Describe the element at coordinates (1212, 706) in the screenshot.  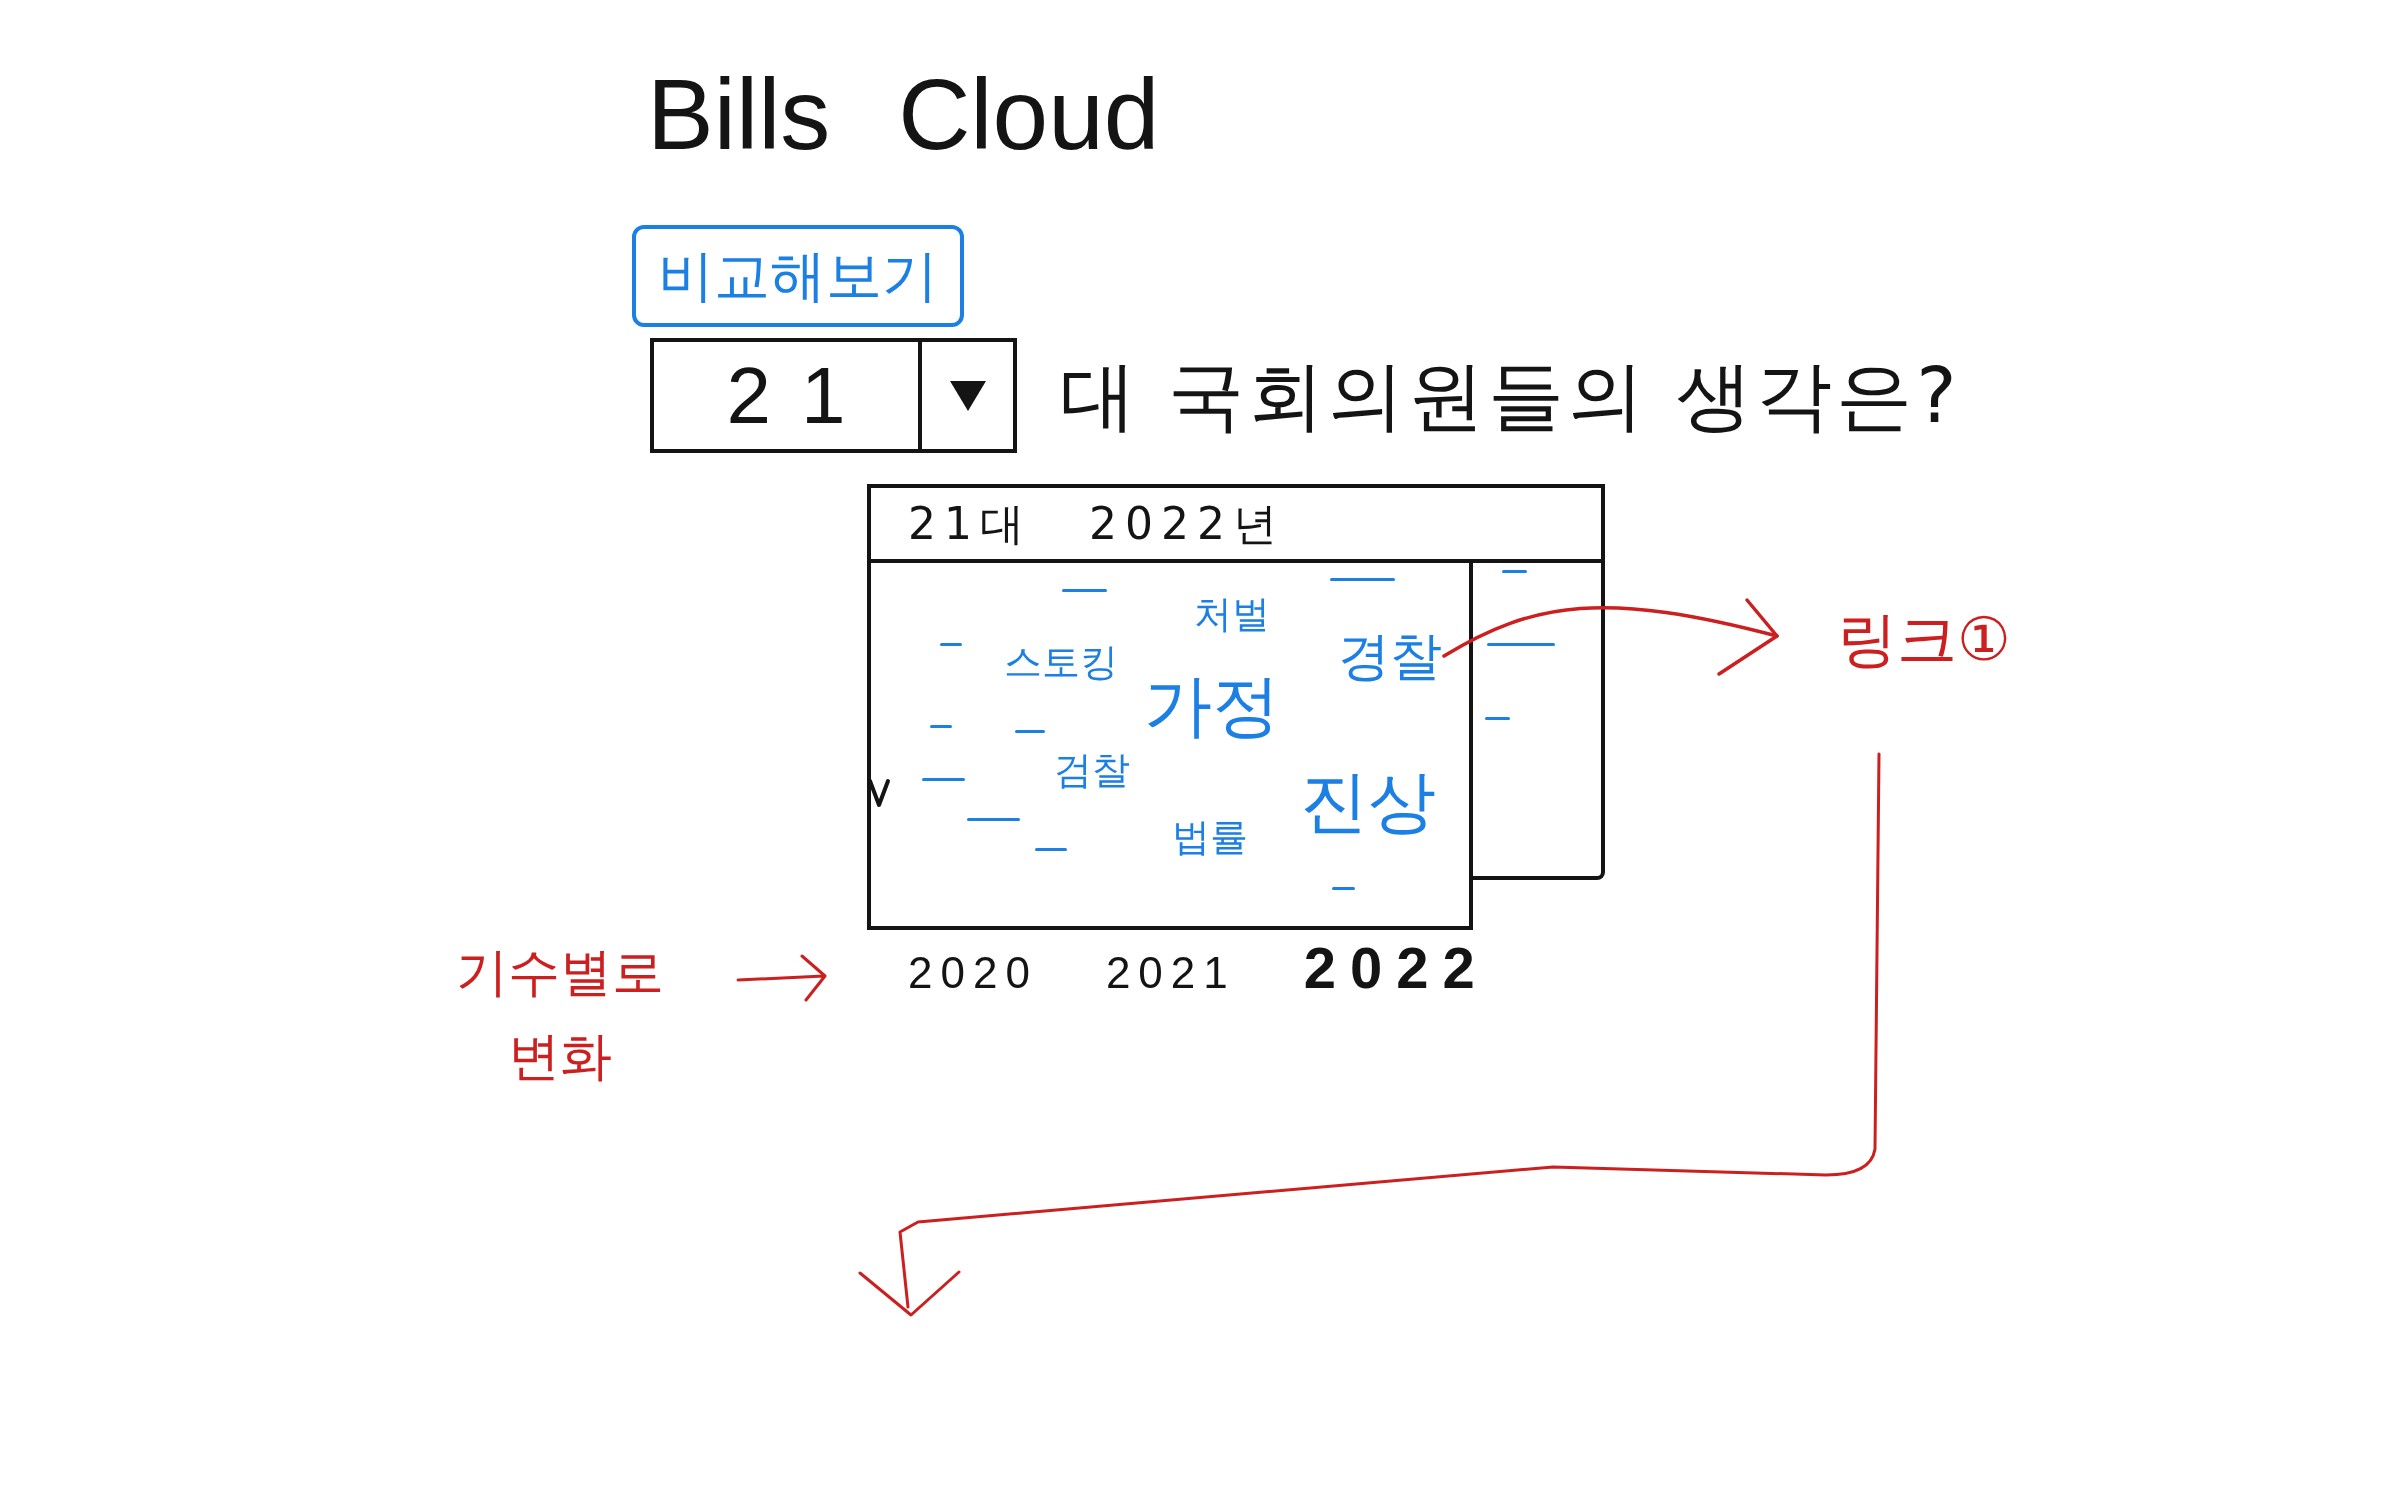
I see `cloud-word: 가정` at that location.